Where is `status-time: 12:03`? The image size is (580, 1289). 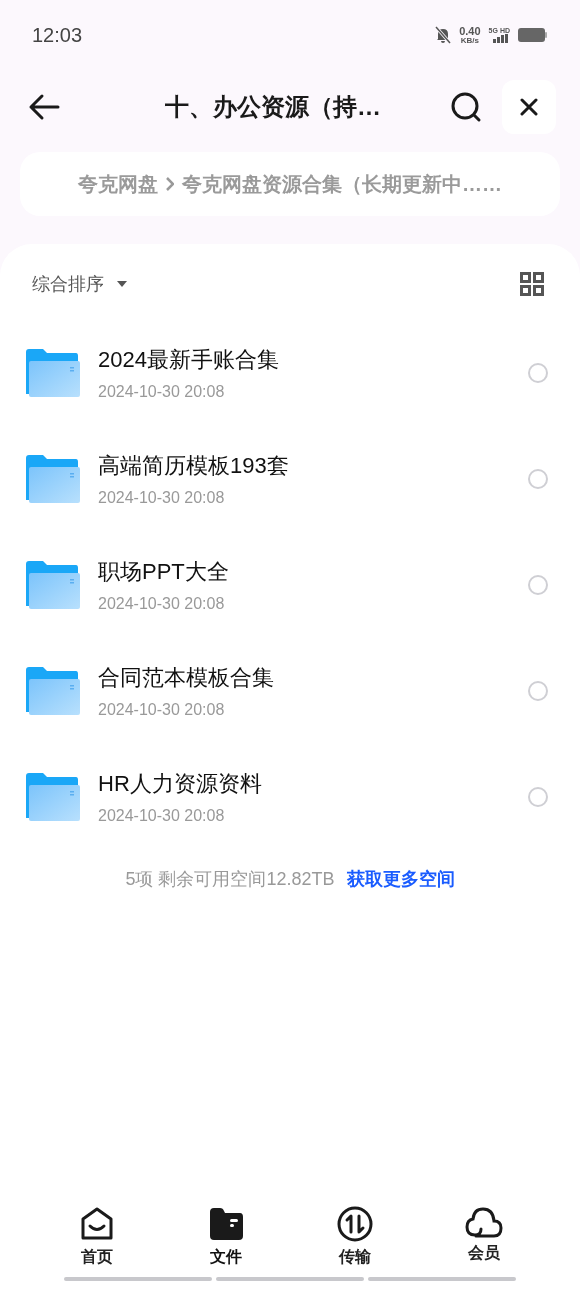 status-time: 12:03 is located at coordinates (57, 35).